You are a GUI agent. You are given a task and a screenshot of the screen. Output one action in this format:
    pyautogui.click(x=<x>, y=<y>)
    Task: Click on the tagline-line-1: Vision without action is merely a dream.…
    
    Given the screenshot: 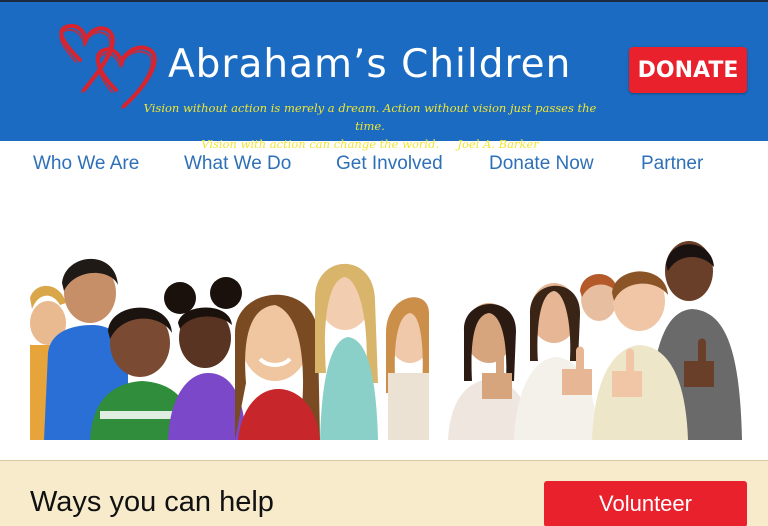 What is the action you would take?
    pyautogui.click(x=370, y=117)
    